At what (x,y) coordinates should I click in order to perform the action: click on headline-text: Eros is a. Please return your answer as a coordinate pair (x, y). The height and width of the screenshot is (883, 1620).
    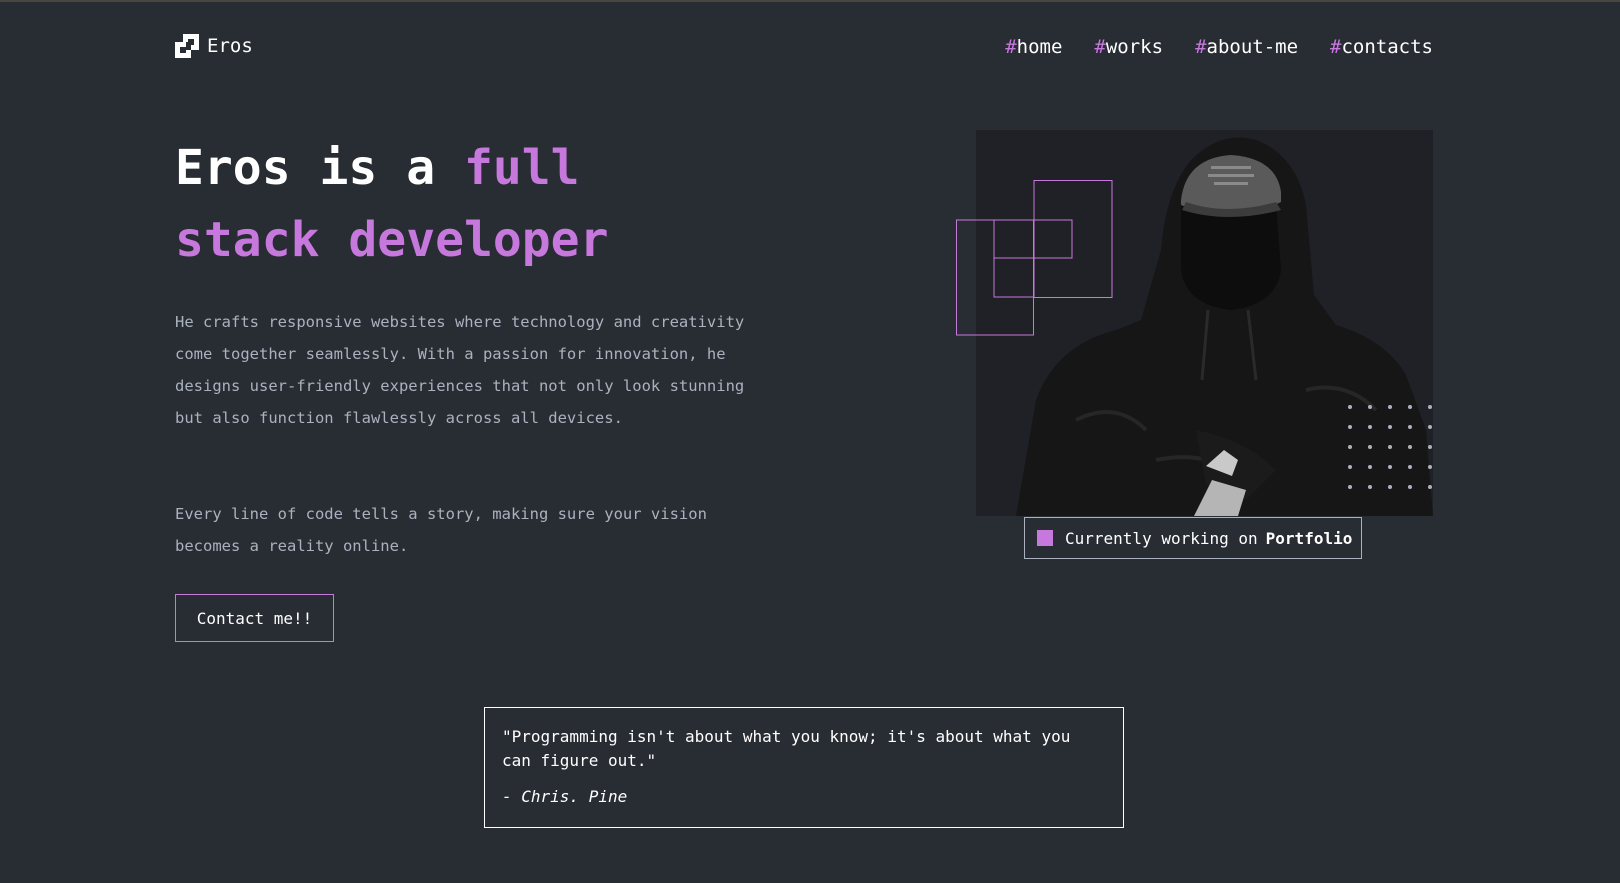
    Looking at the image, I should click on (319, 168).